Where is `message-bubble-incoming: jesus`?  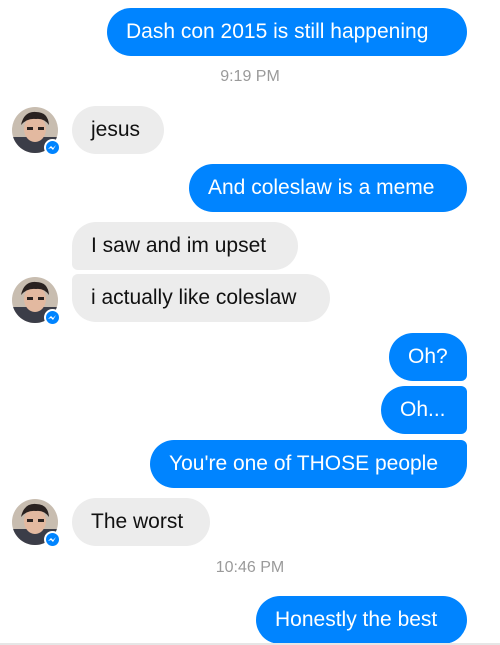 message-bubble-incoming: jesus is located at coordinates (118, 130).